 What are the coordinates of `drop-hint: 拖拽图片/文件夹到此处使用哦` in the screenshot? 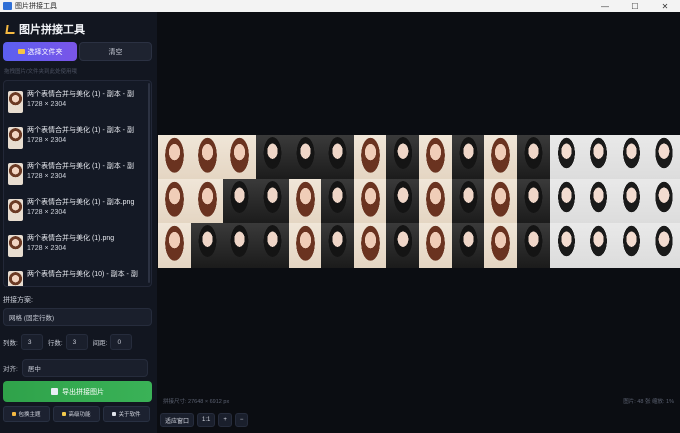 It's located at (41, 72).